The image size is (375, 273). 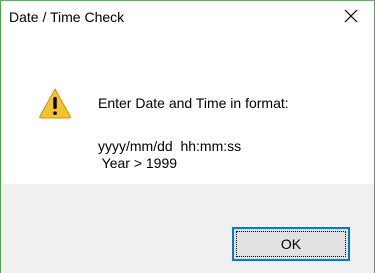 I want to click on close-button, so click(x=351, y=16).